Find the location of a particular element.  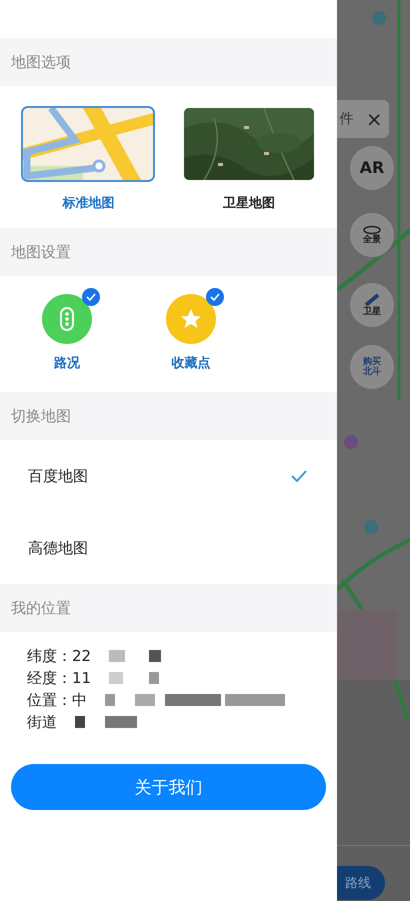

location-text: 经度：11 is located at coordinates (59, 678).